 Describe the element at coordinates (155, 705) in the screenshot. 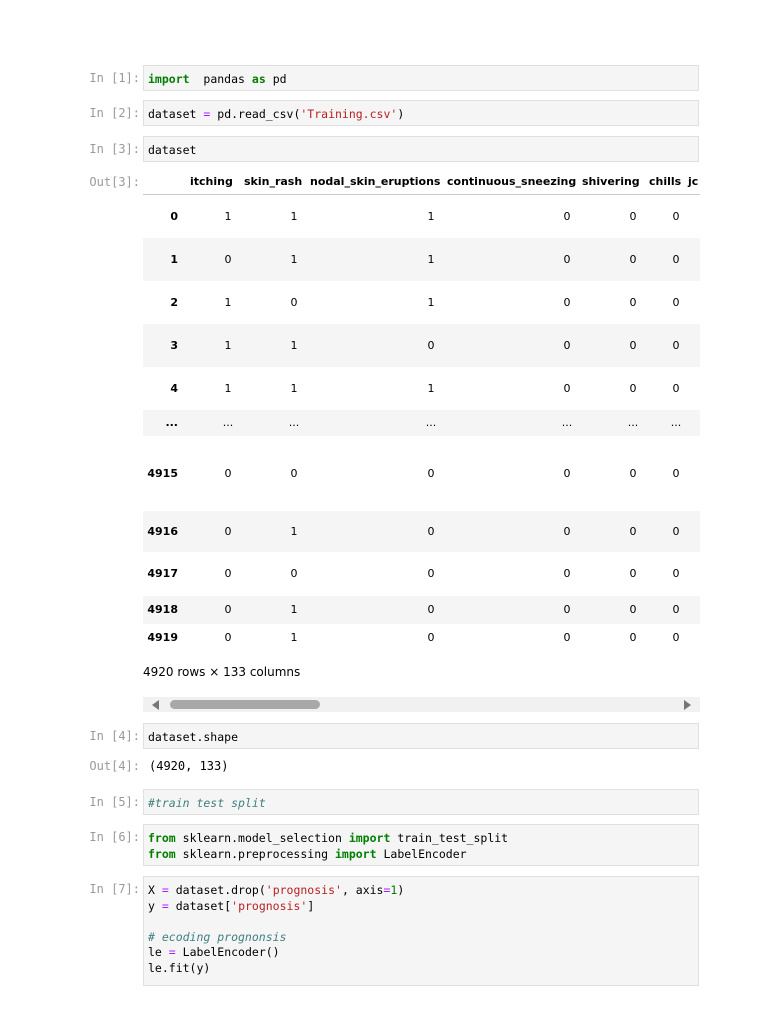

I see `scroll-left-arrow-icon` at that location.